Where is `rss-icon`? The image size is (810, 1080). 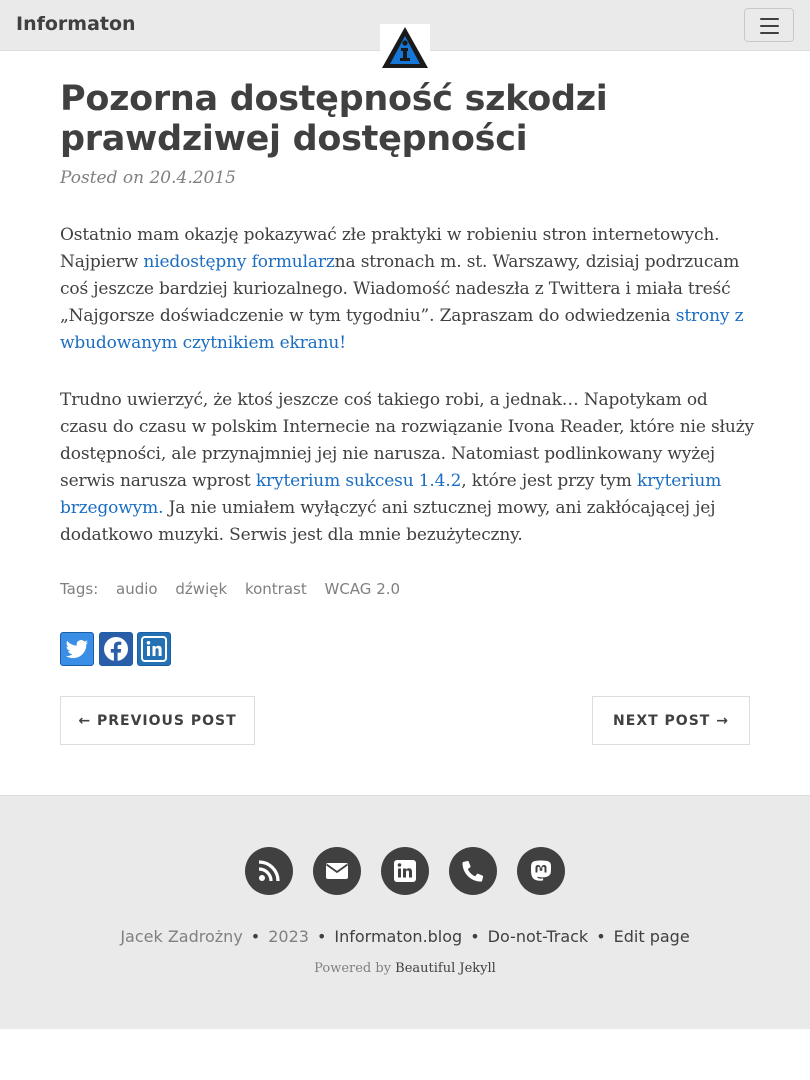
rss-icon is located at coordinates (269, 871).